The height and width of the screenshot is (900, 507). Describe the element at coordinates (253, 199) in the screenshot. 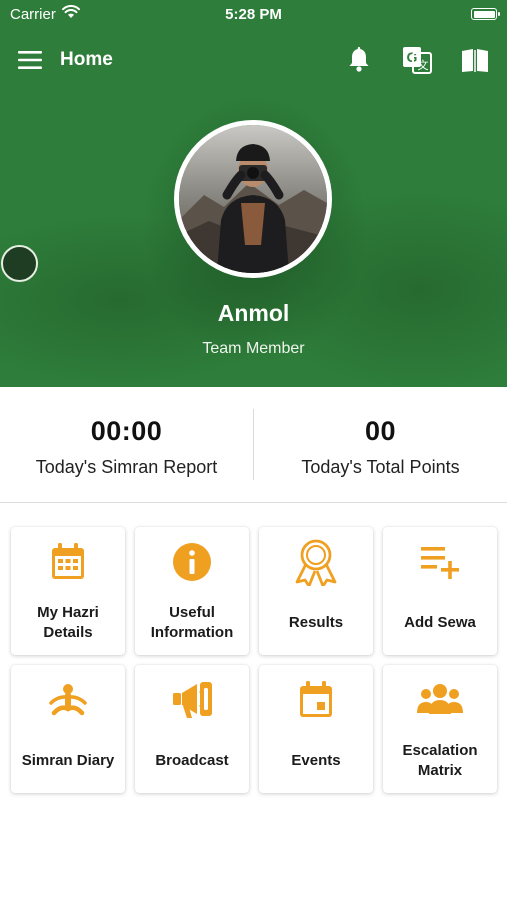

I see `avatar` at that location.